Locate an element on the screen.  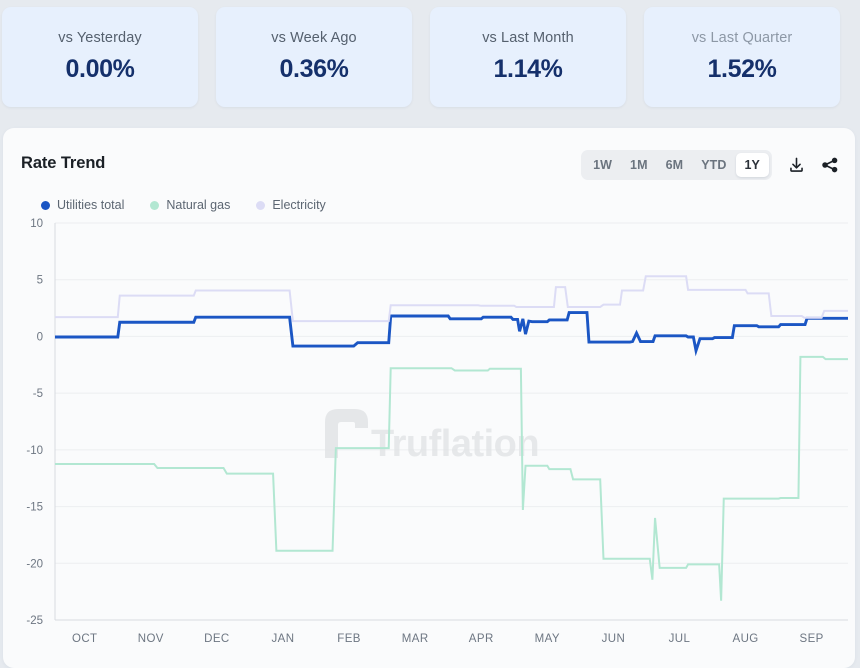
x-axis-tick-label: AUG is located at coordinates (746, 639).